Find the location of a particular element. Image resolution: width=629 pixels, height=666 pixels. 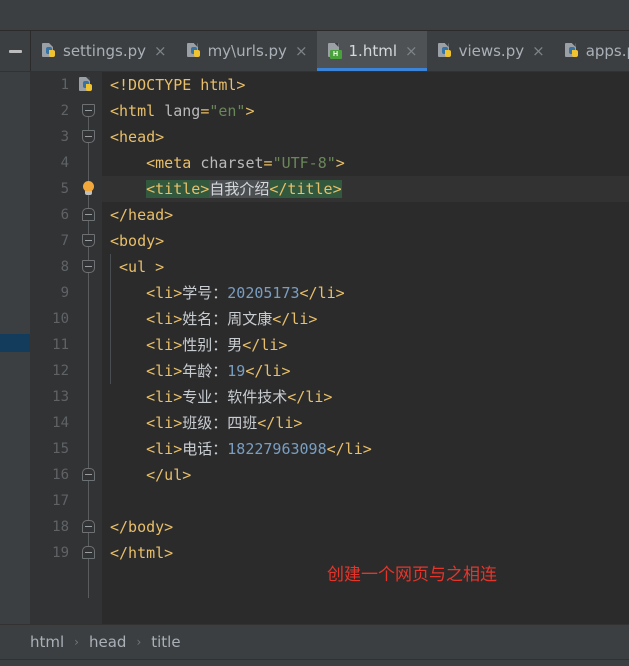

breadcrumb-item-title: title is located at coordinates (165, 642).